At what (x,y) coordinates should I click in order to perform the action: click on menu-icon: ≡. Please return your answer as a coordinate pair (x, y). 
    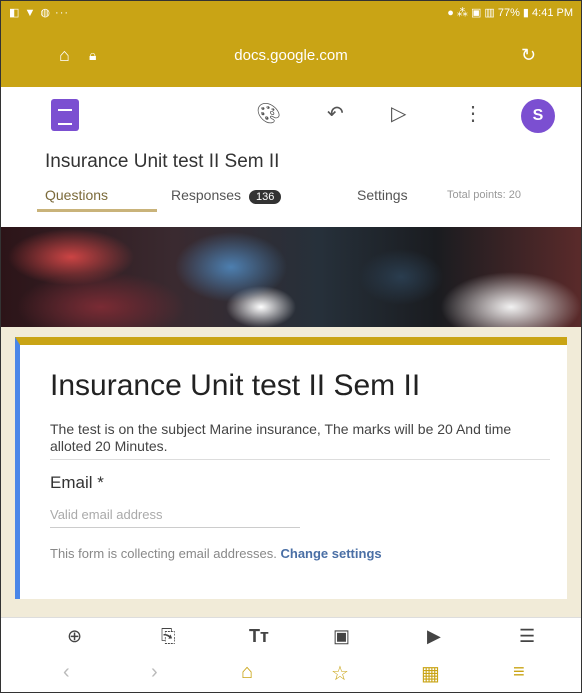
    Looking at the image, I should click on (519, 672).